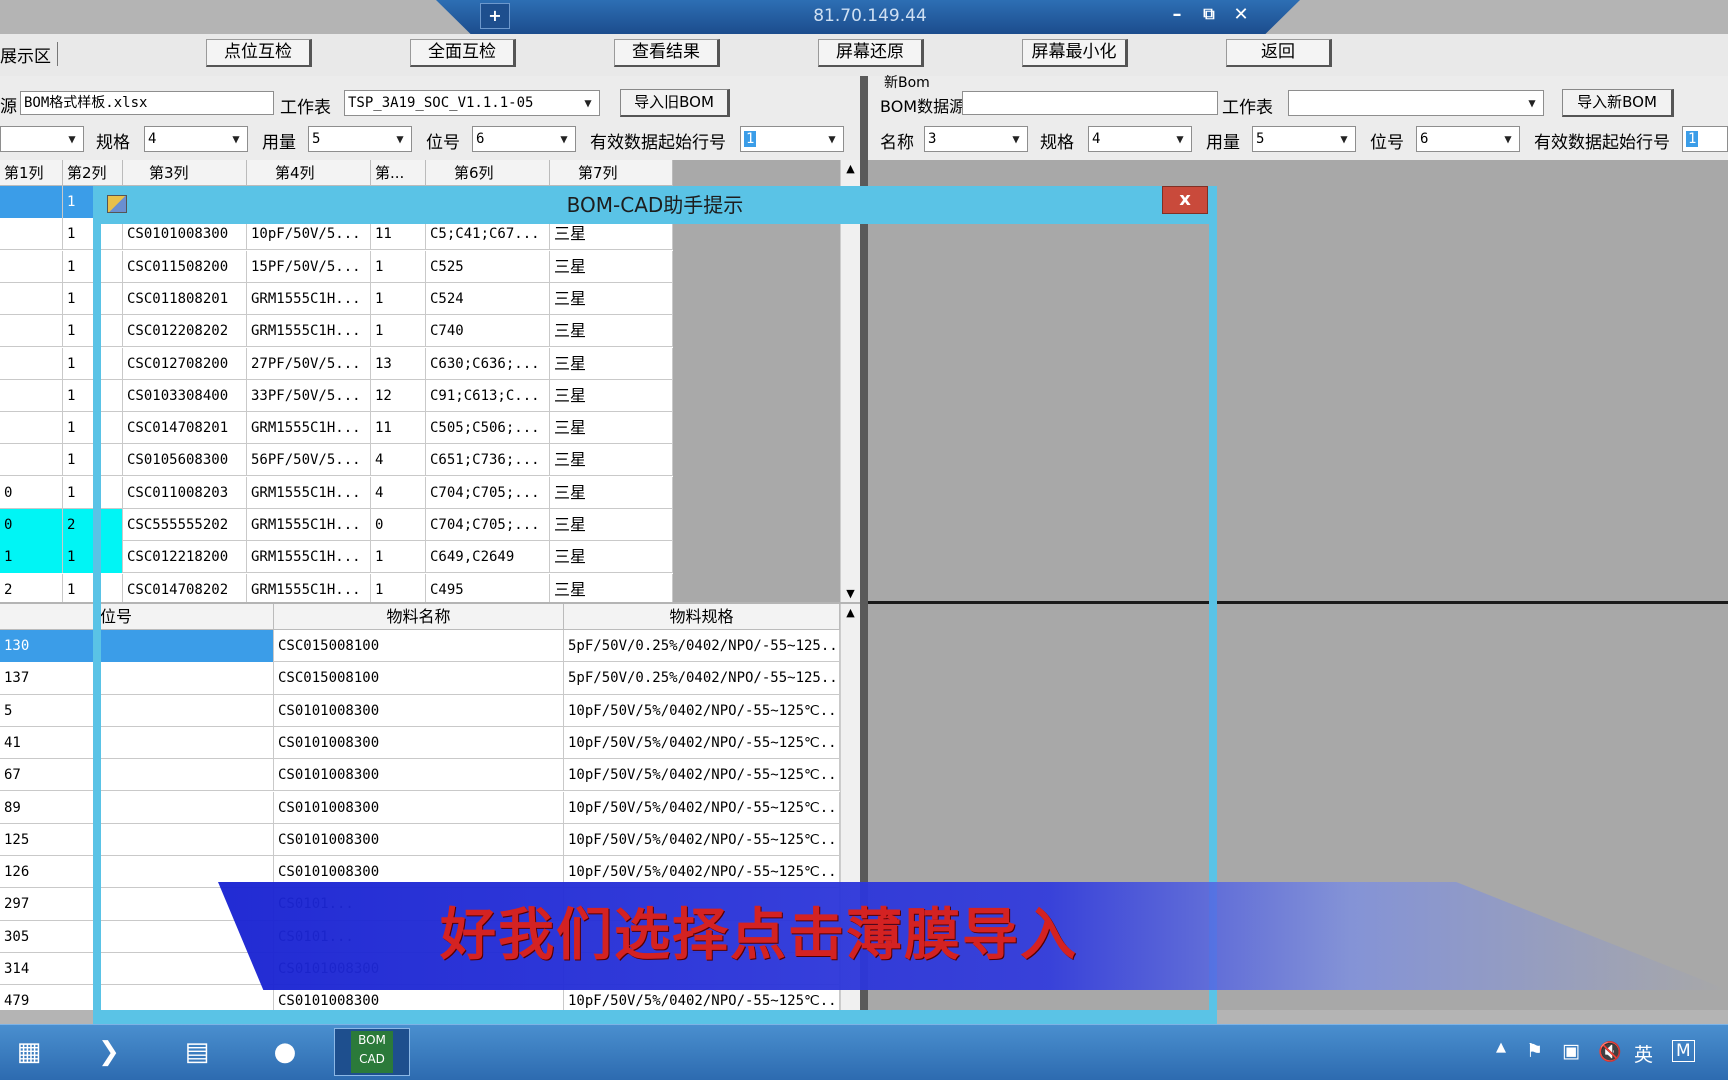  Describe the element at coordinates (42, 139) in the screenshot. I see `old-name-select: ▼` at that location.